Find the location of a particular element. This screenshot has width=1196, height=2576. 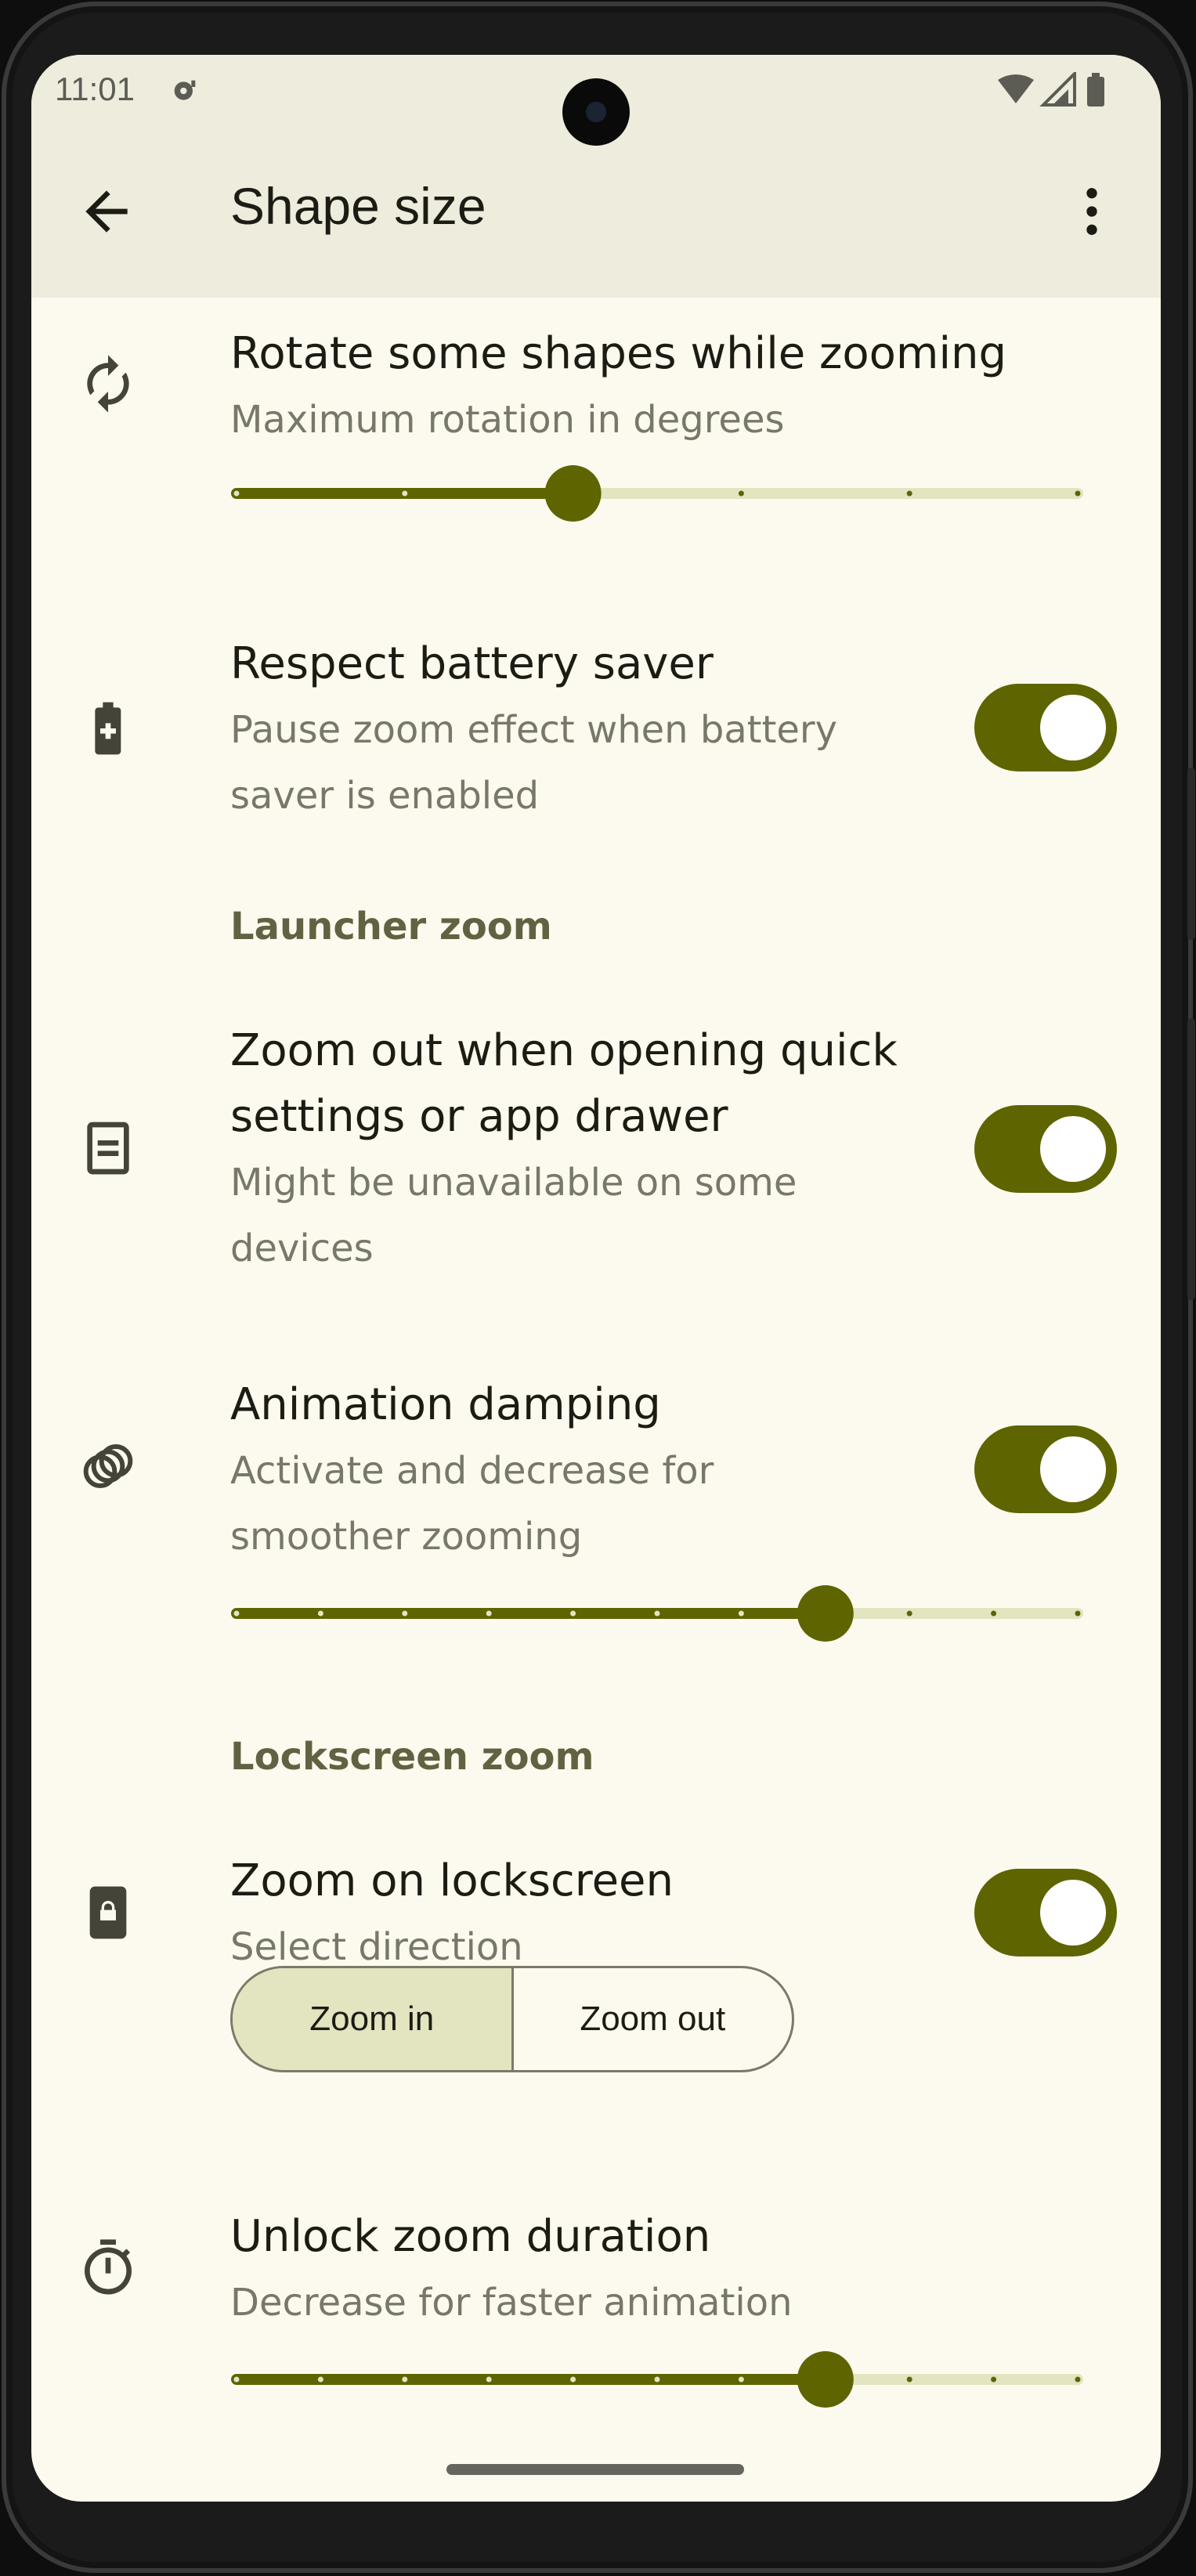

front-camera is located at coordinates (596, 112).